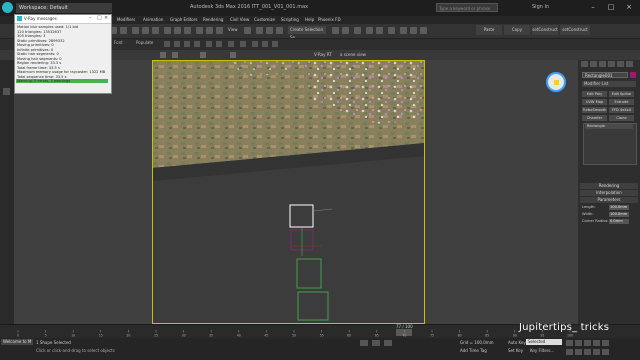 This screenshot has width=640, height=360. What do you see at coordinates (578, 343) in the screenshot?
I see `previous-frame-icon` at bounding box center [578, 343].